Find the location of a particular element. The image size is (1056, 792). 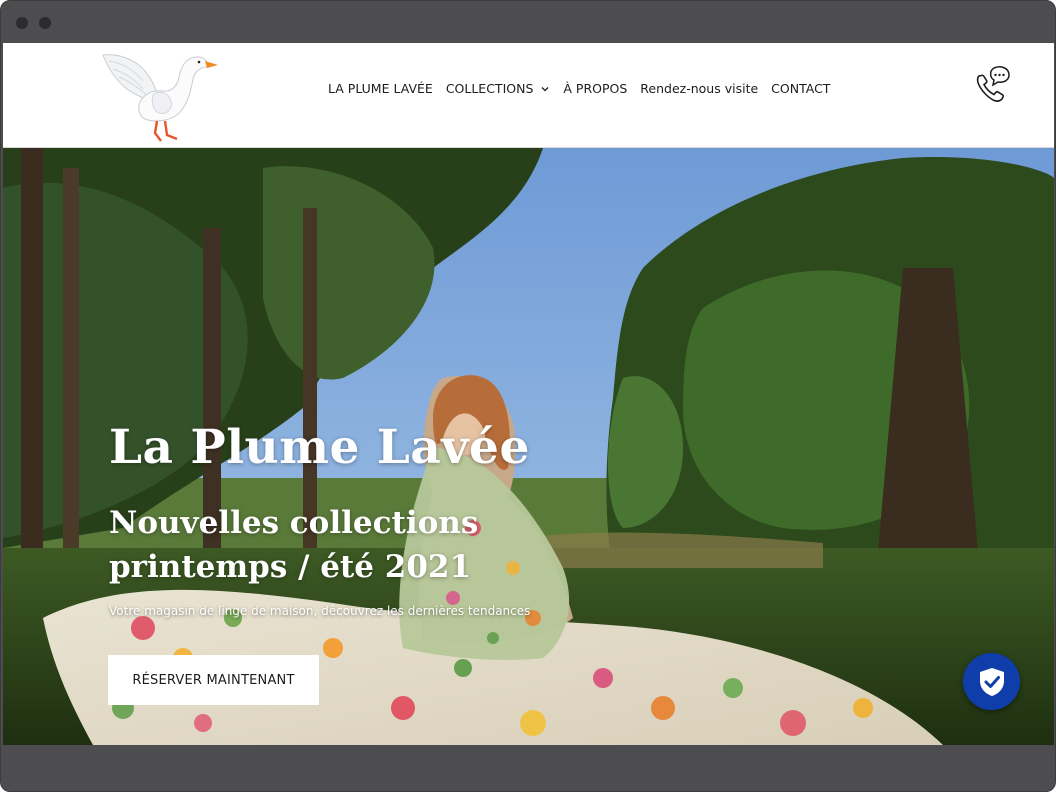

goose-logo-icon is located at coordinates (160, 97).